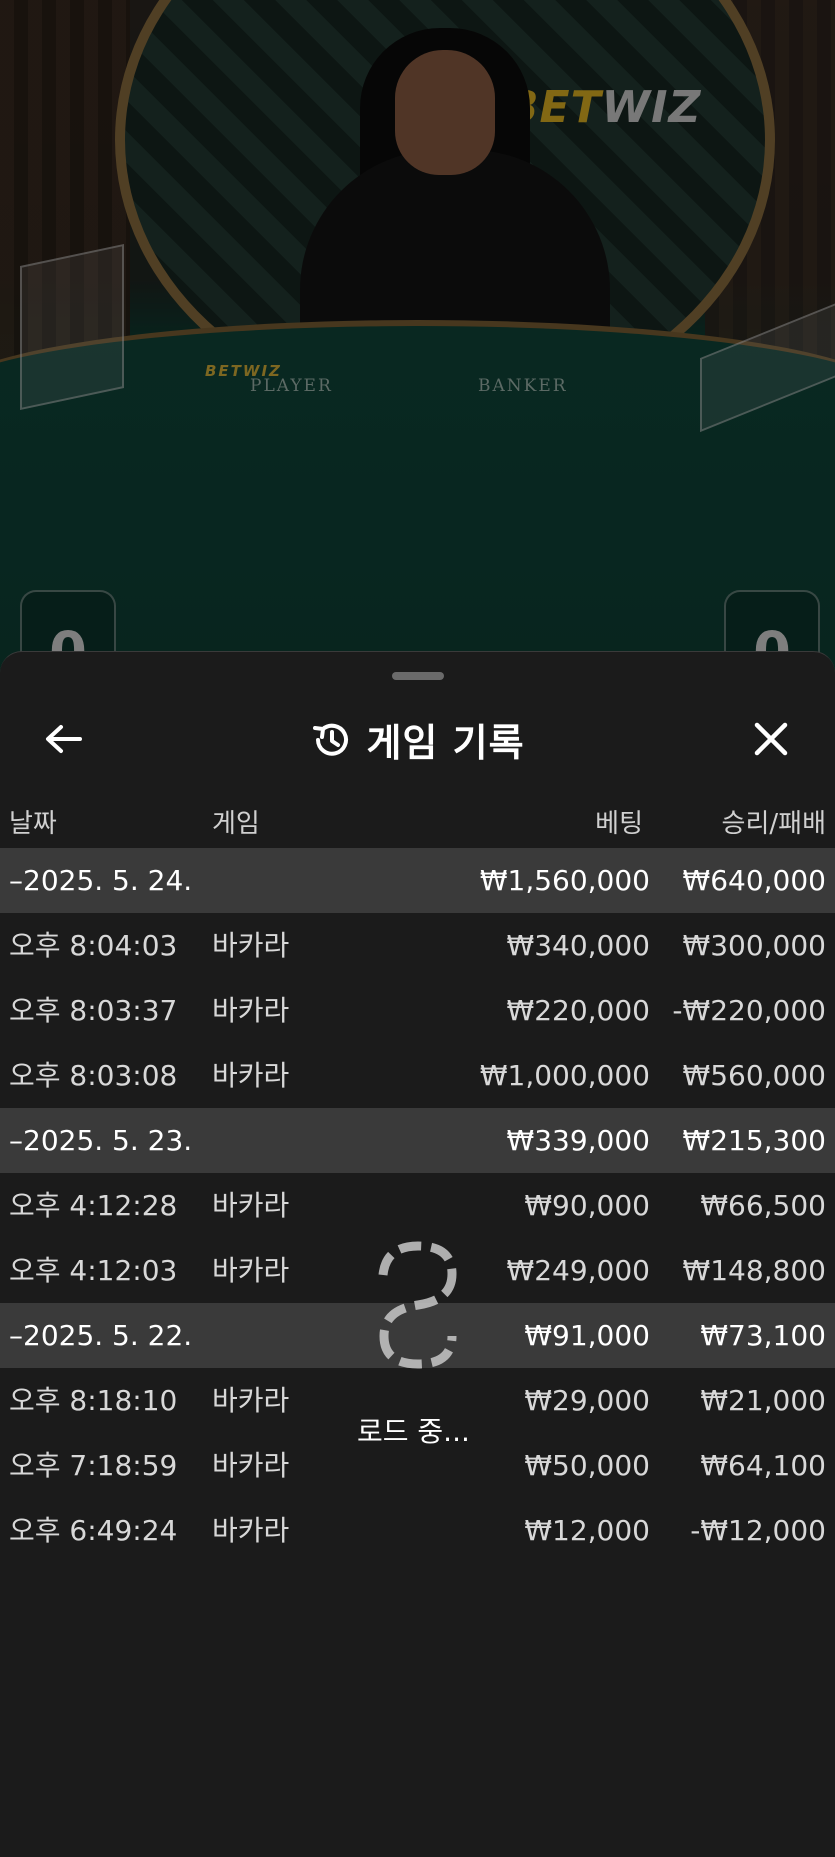 The height and width of the screenshot is (1857, 835). I want to click on row-result: ₩66,500, so click(763, 1205).